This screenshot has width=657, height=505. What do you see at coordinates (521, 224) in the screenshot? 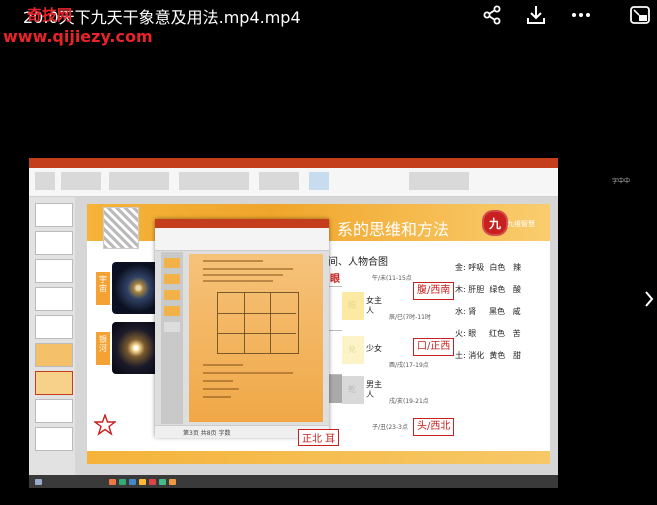
I see `brand-name: 九维智慧` at bounding box center [521, 224].